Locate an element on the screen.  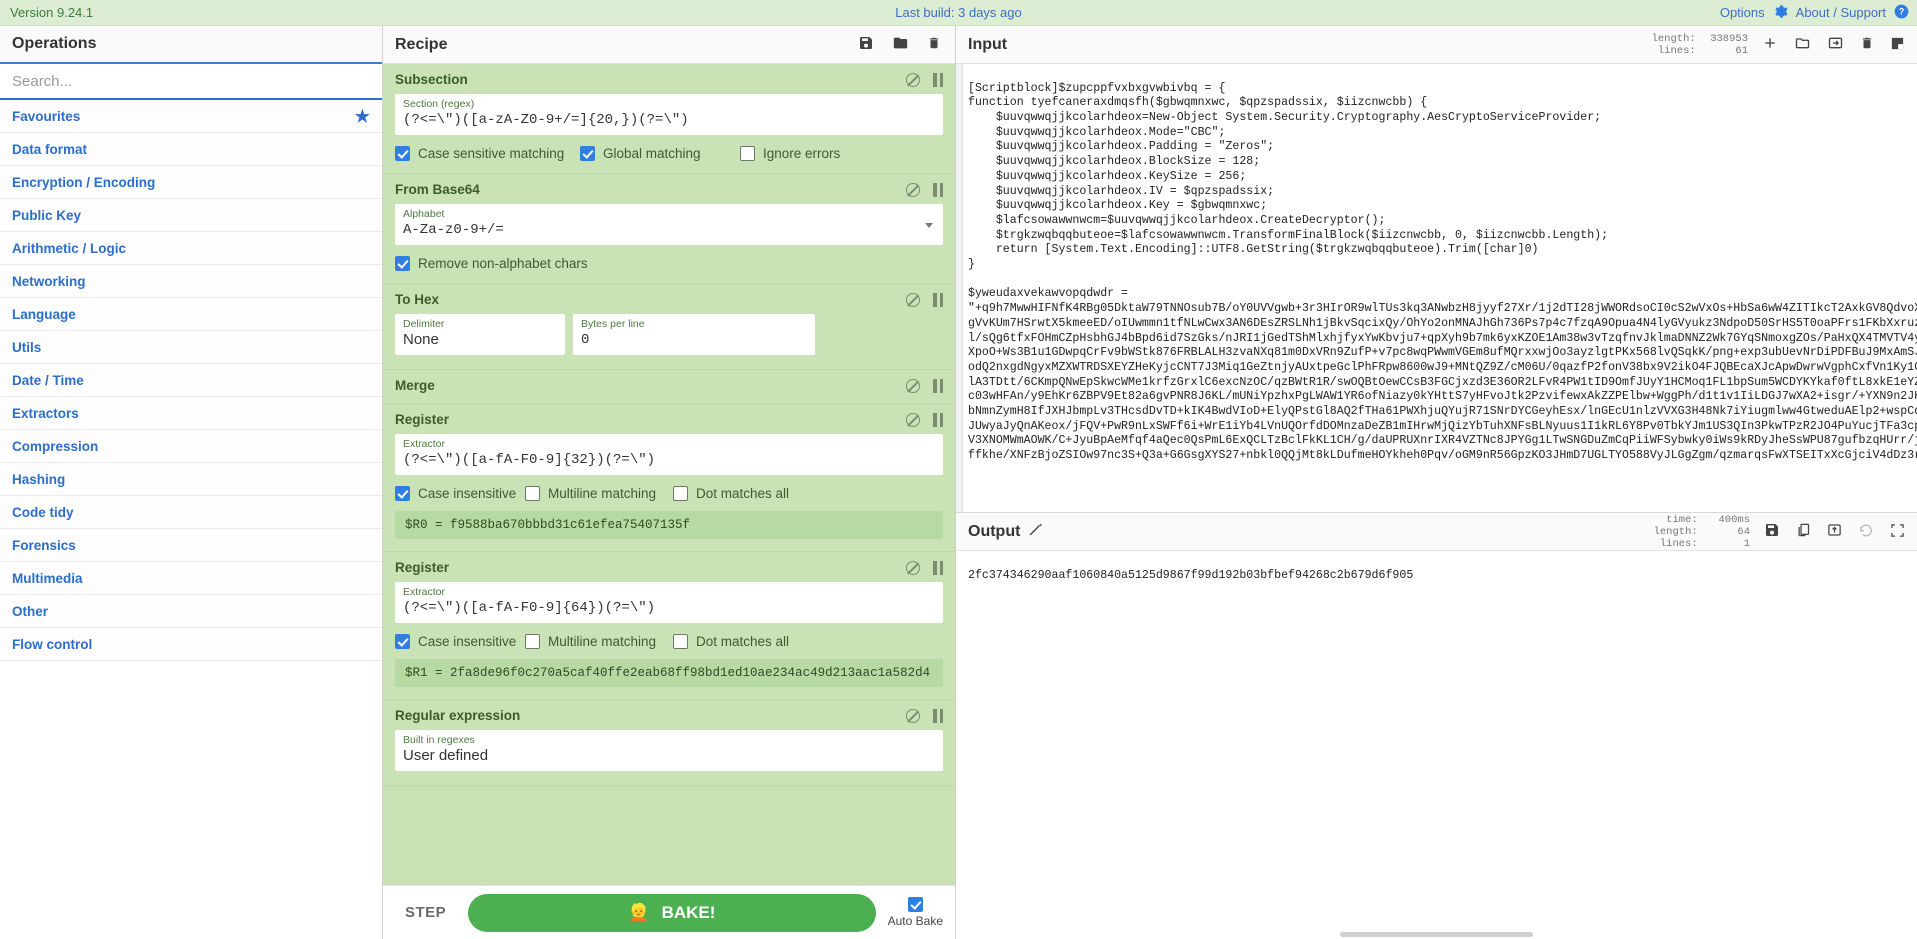
sidebar-item-extractors: Extractors is located at coordinates (191, 413).